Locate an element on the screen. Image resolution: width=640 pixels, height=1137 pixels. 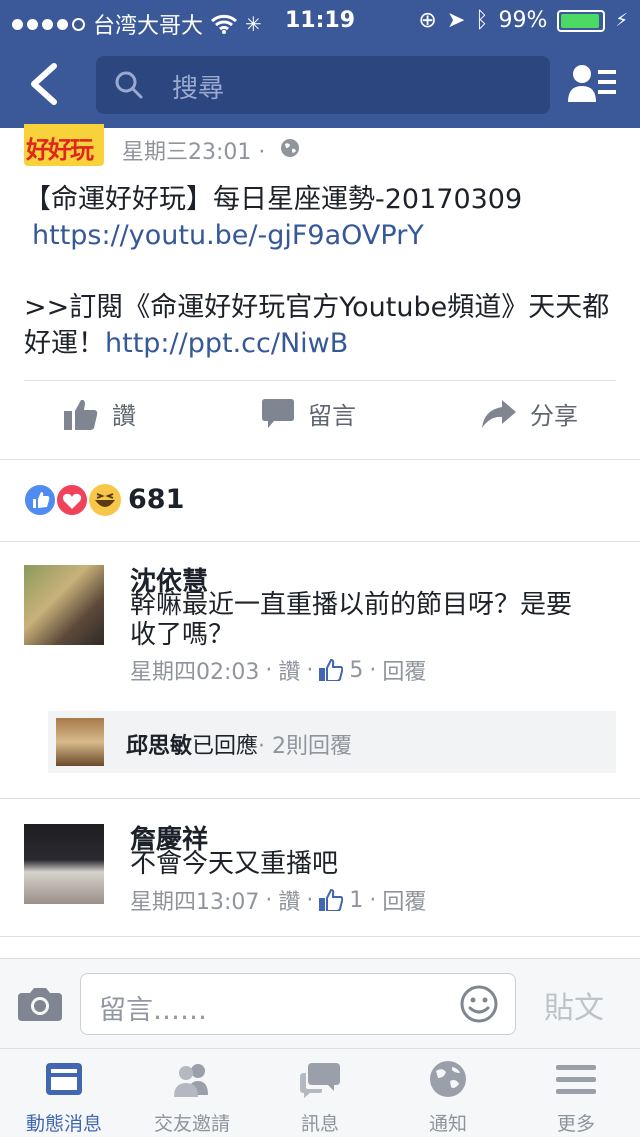
comment-label: 留言 is located at coordinates (332, 416).